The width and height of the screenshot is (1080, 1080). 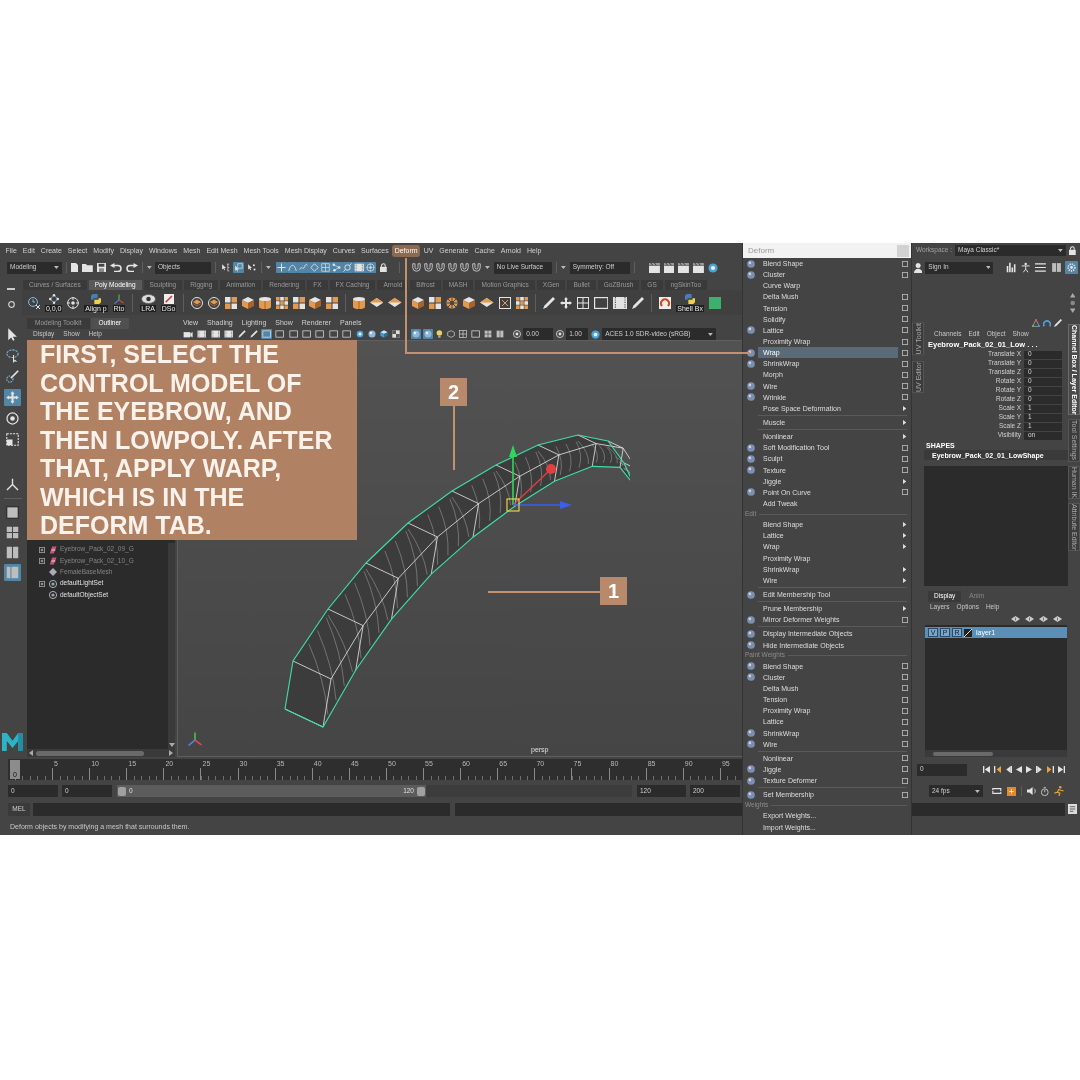 What do you see at coordinates (997, 769) in the screenshot?
I see `step-back-icon` at bounding box center [997, 769].